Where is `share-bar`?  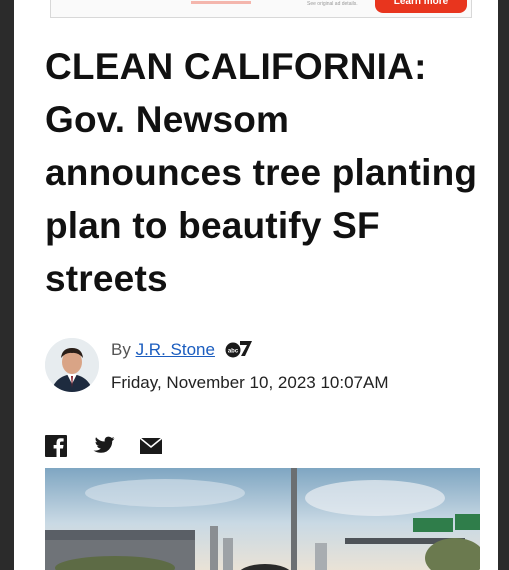 share-bar is located at coordinates (104, 448).